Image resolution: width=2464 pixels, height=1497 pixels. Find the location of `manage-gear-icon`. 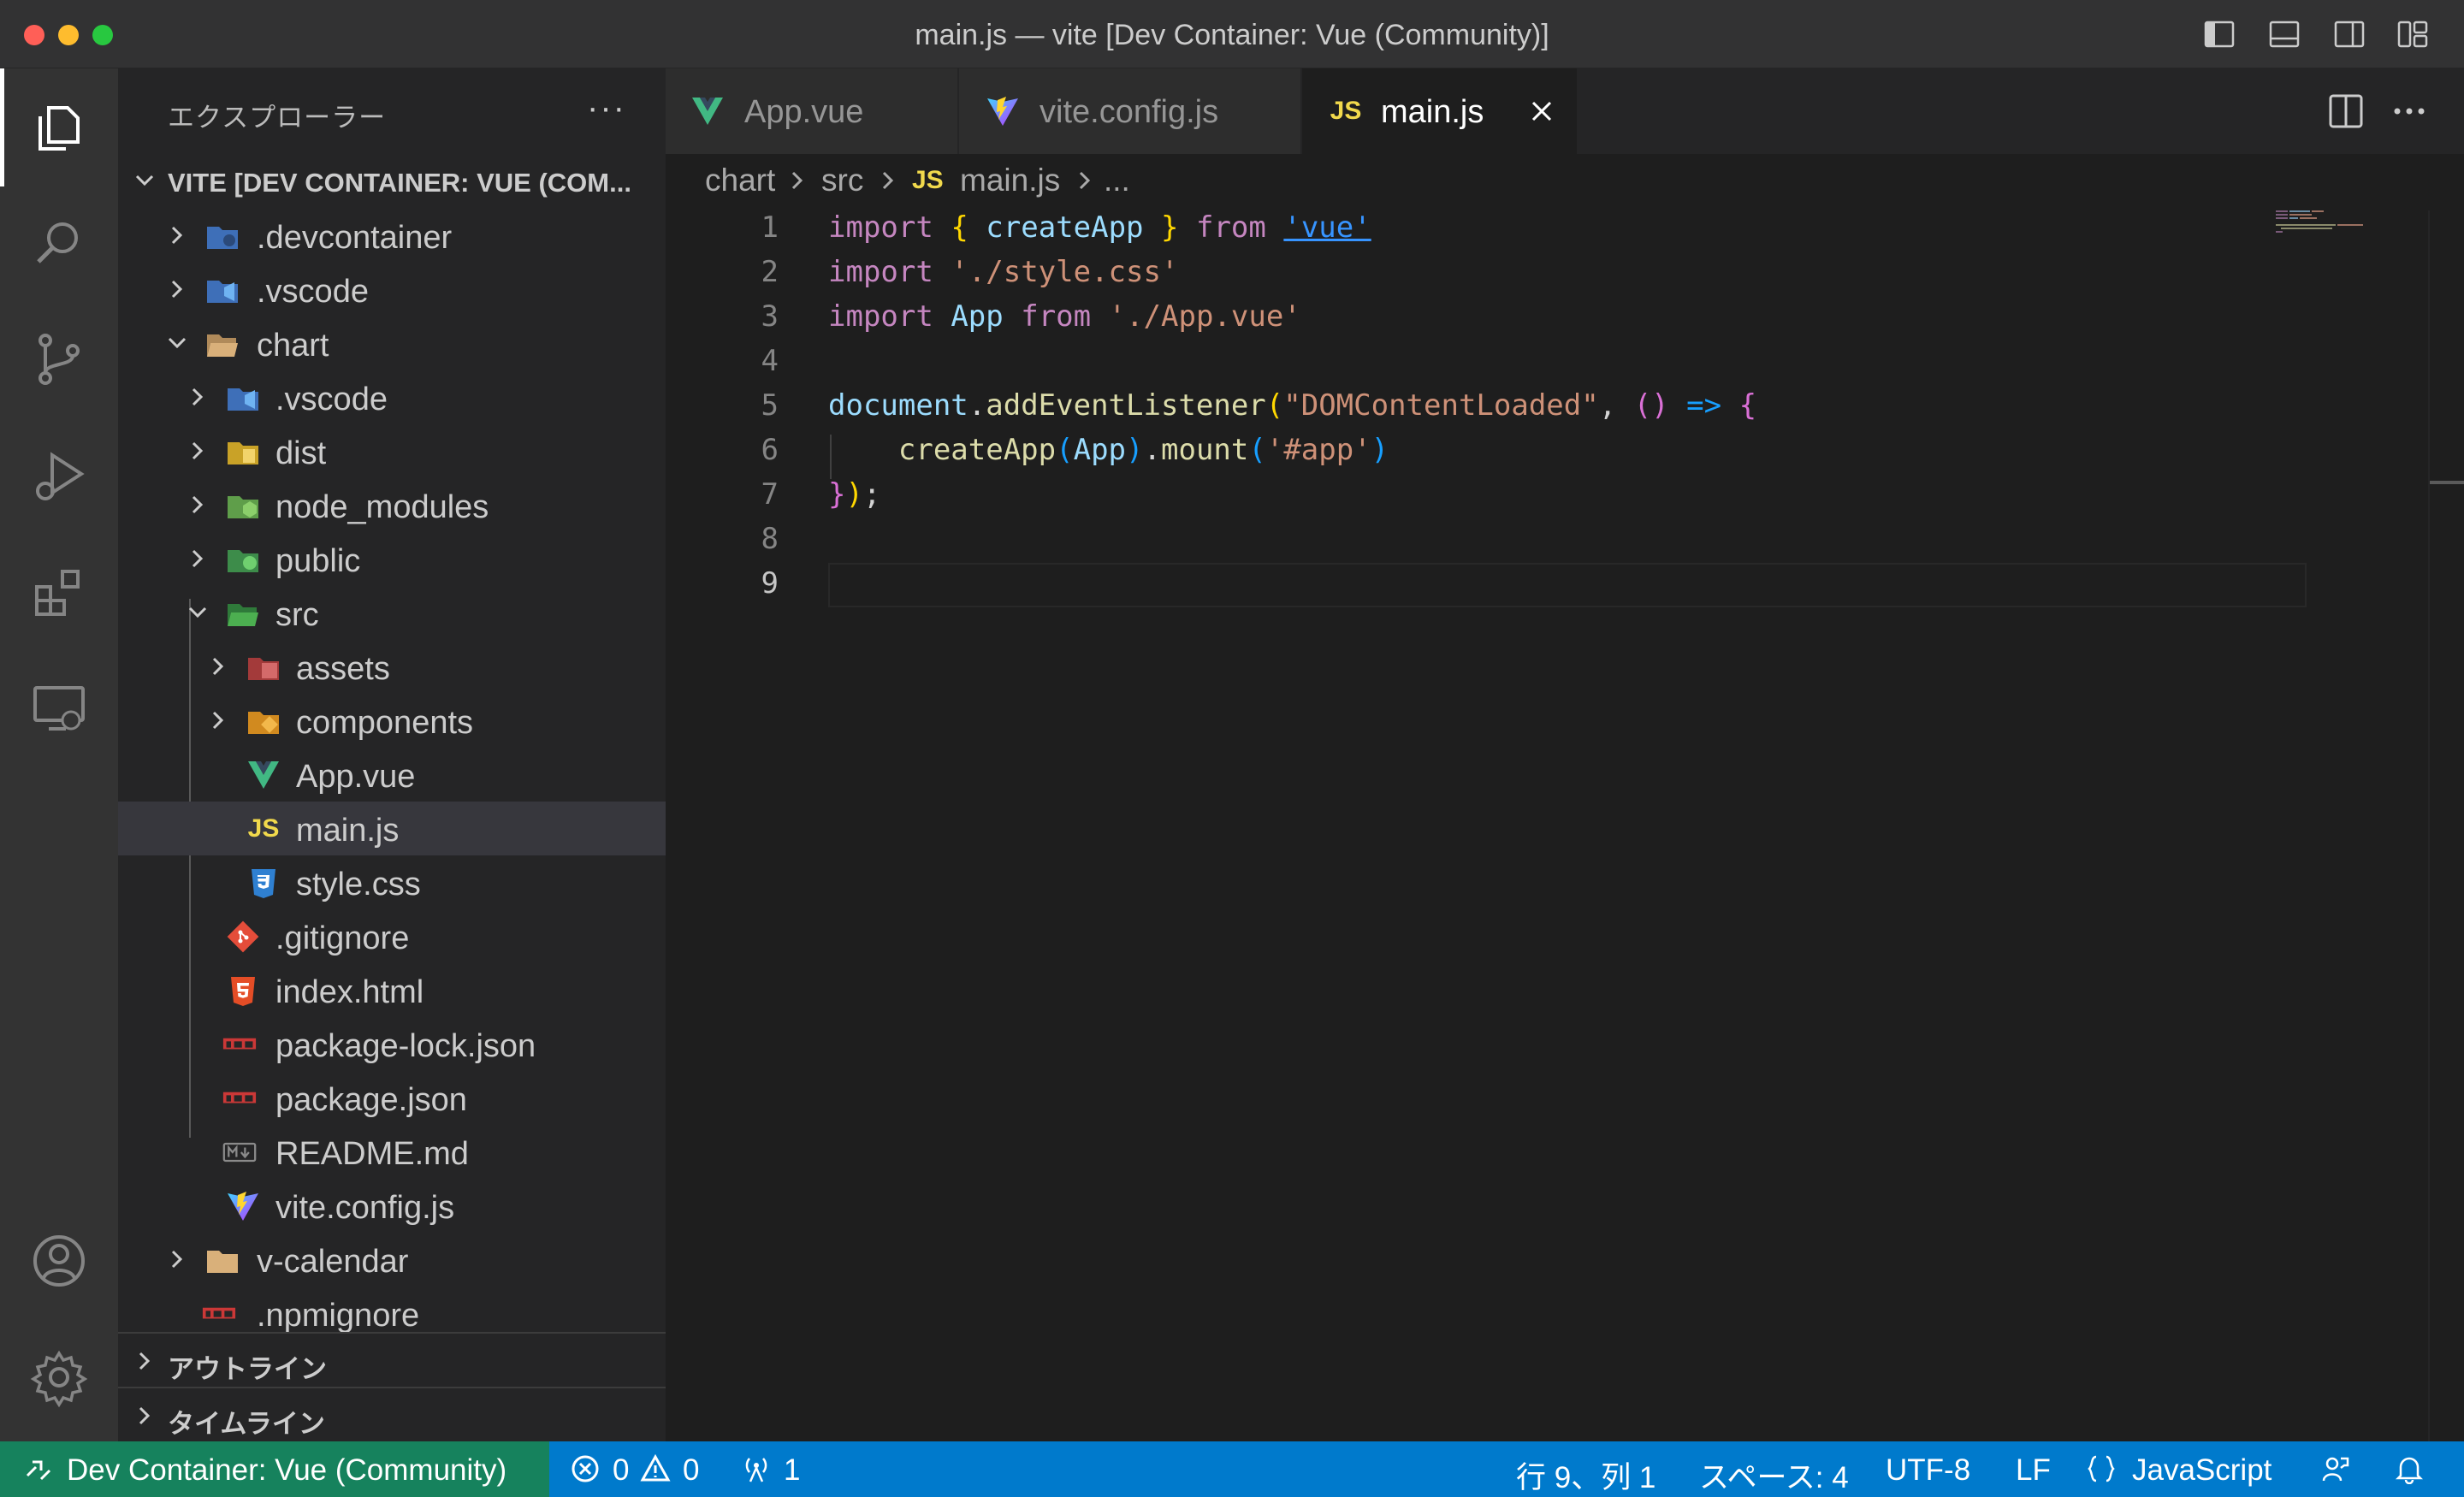

manage-gear-icon is located at coordinates (59, 1377).